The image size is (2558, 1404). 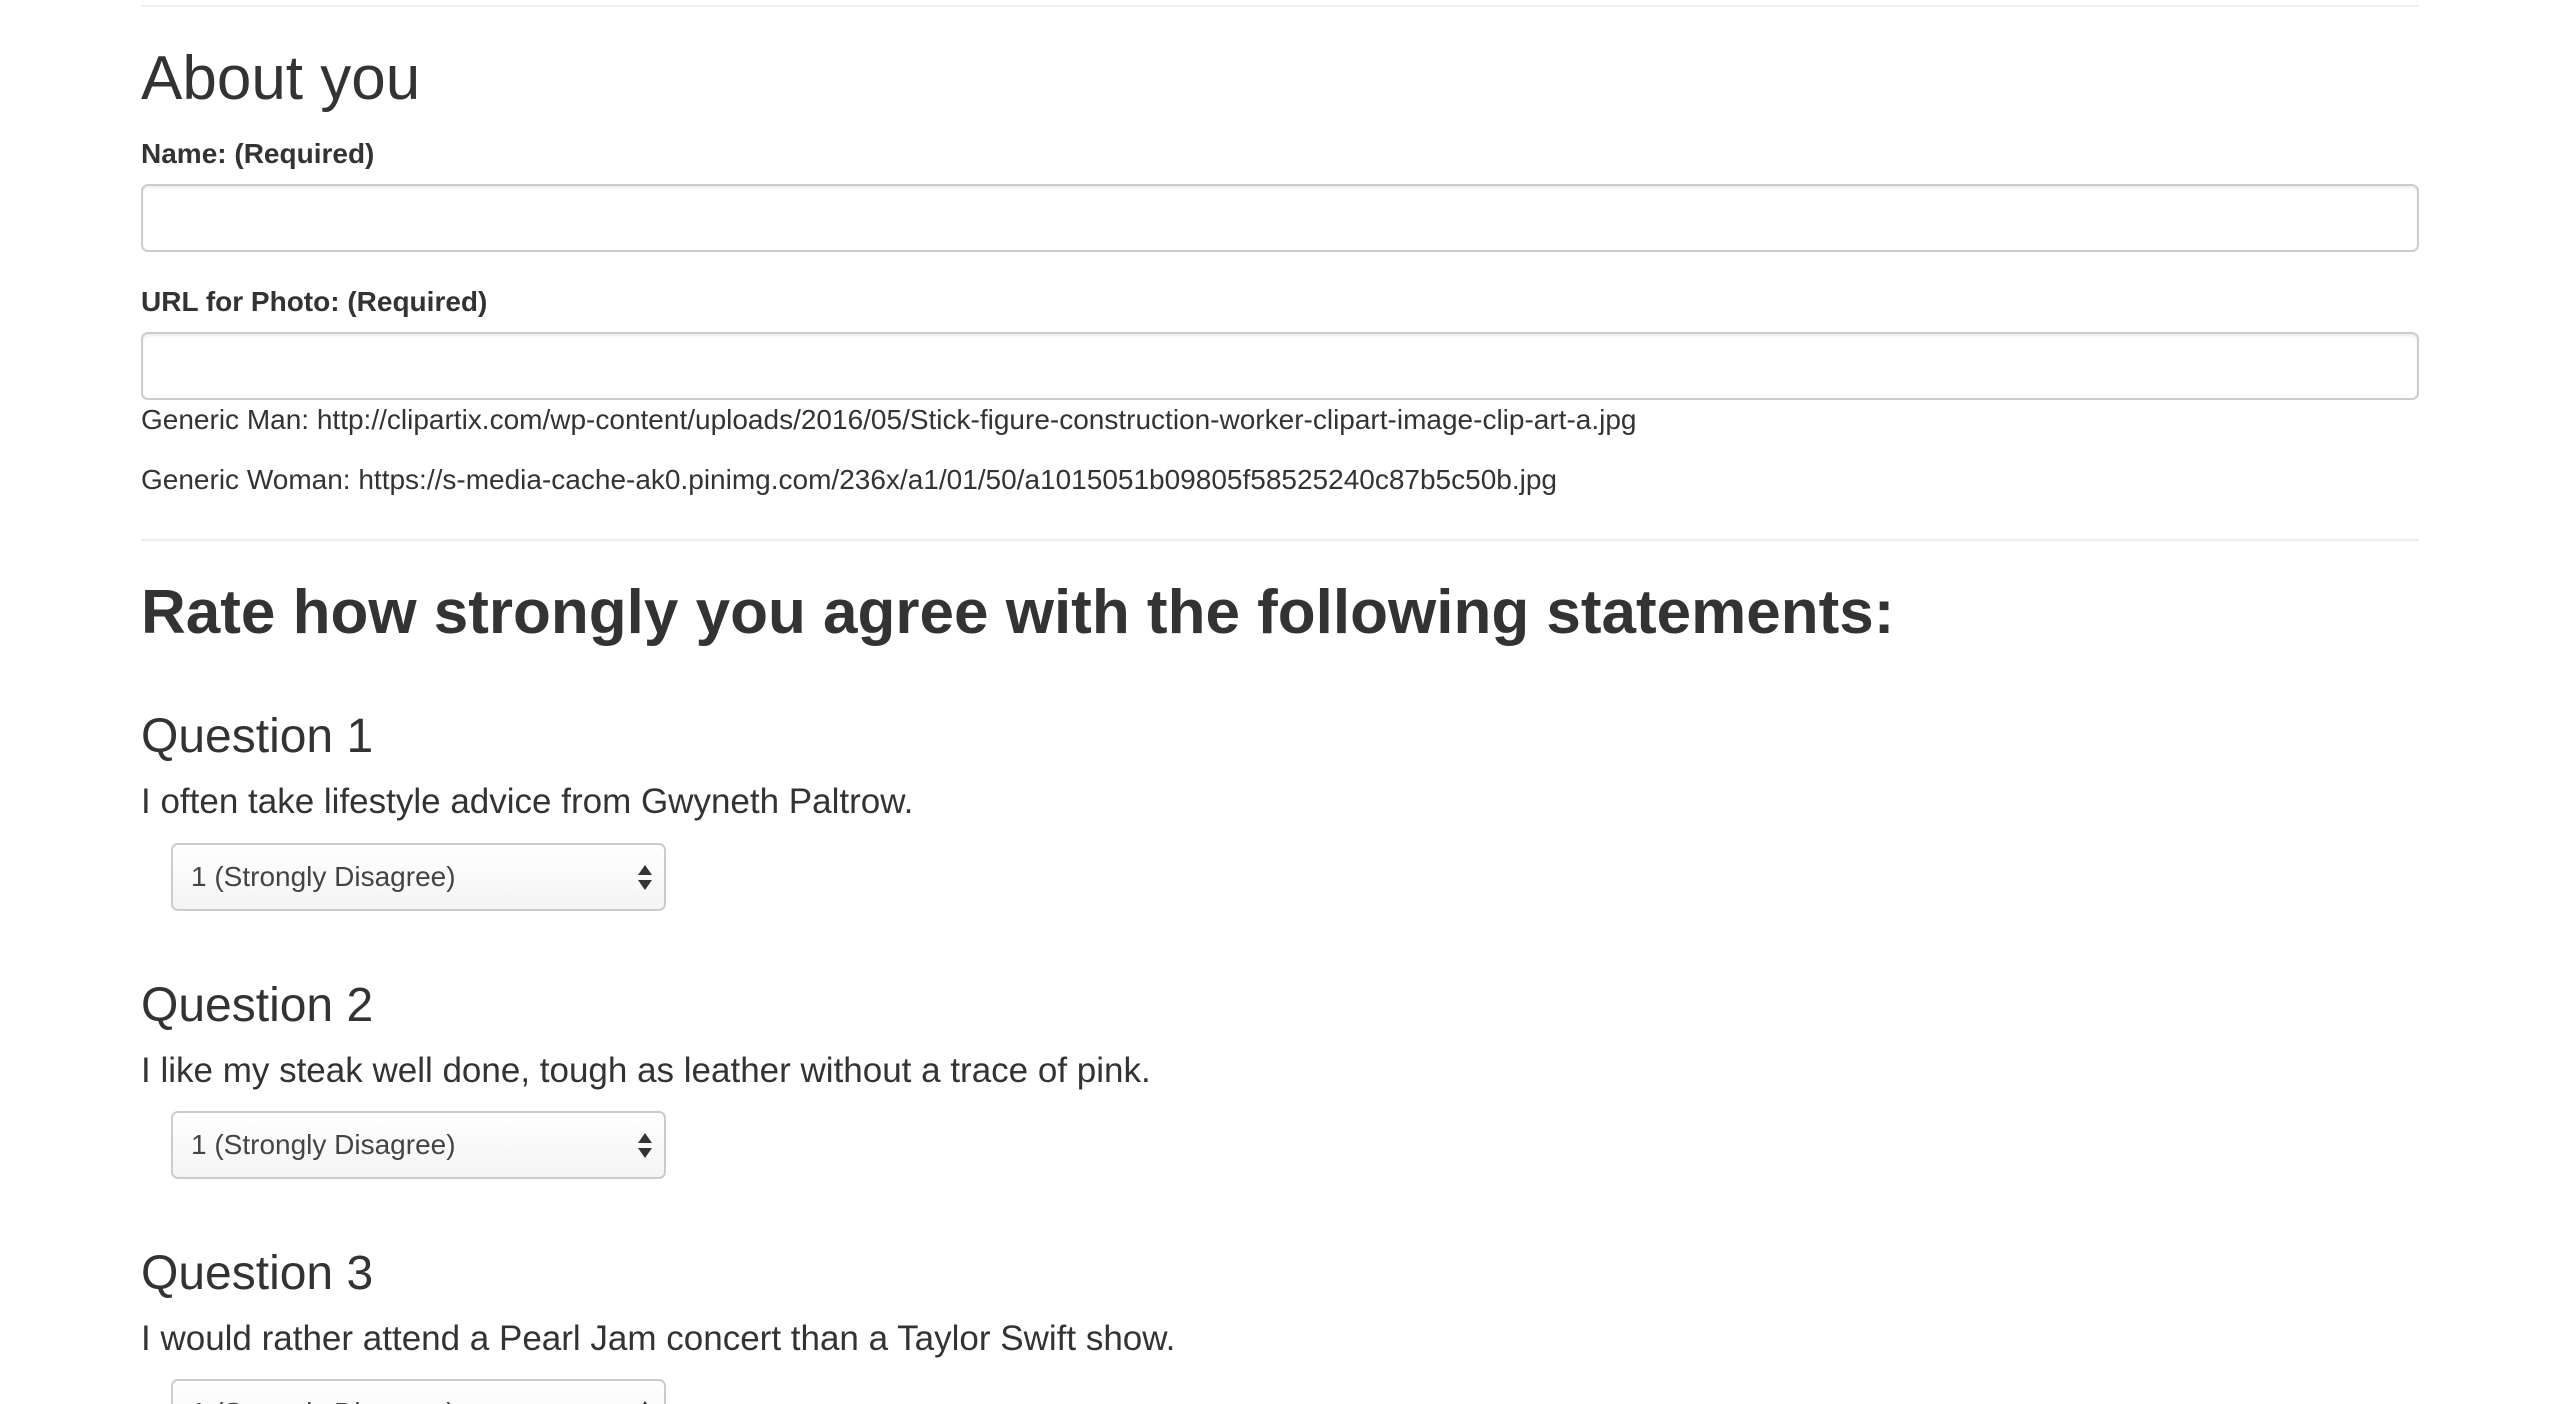 I want to click on question-2-rating-select: 1 (Strongly Disagree), so click(x=418, y=1145).